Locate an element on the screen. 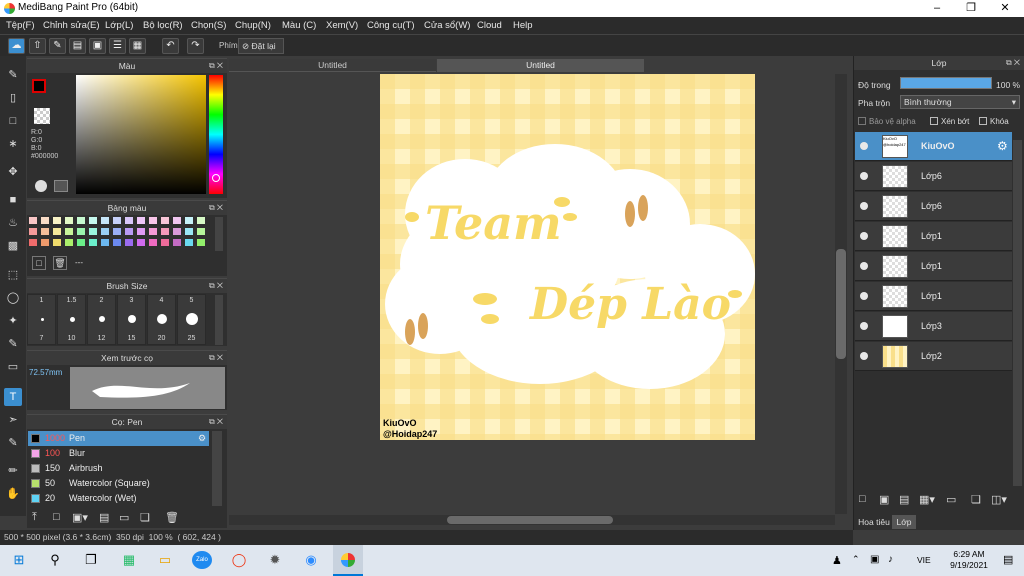 Image resolution: width=1024 pixels, height=576 pixels. opera-icon: ◯ is located at coordinates (239, 560).